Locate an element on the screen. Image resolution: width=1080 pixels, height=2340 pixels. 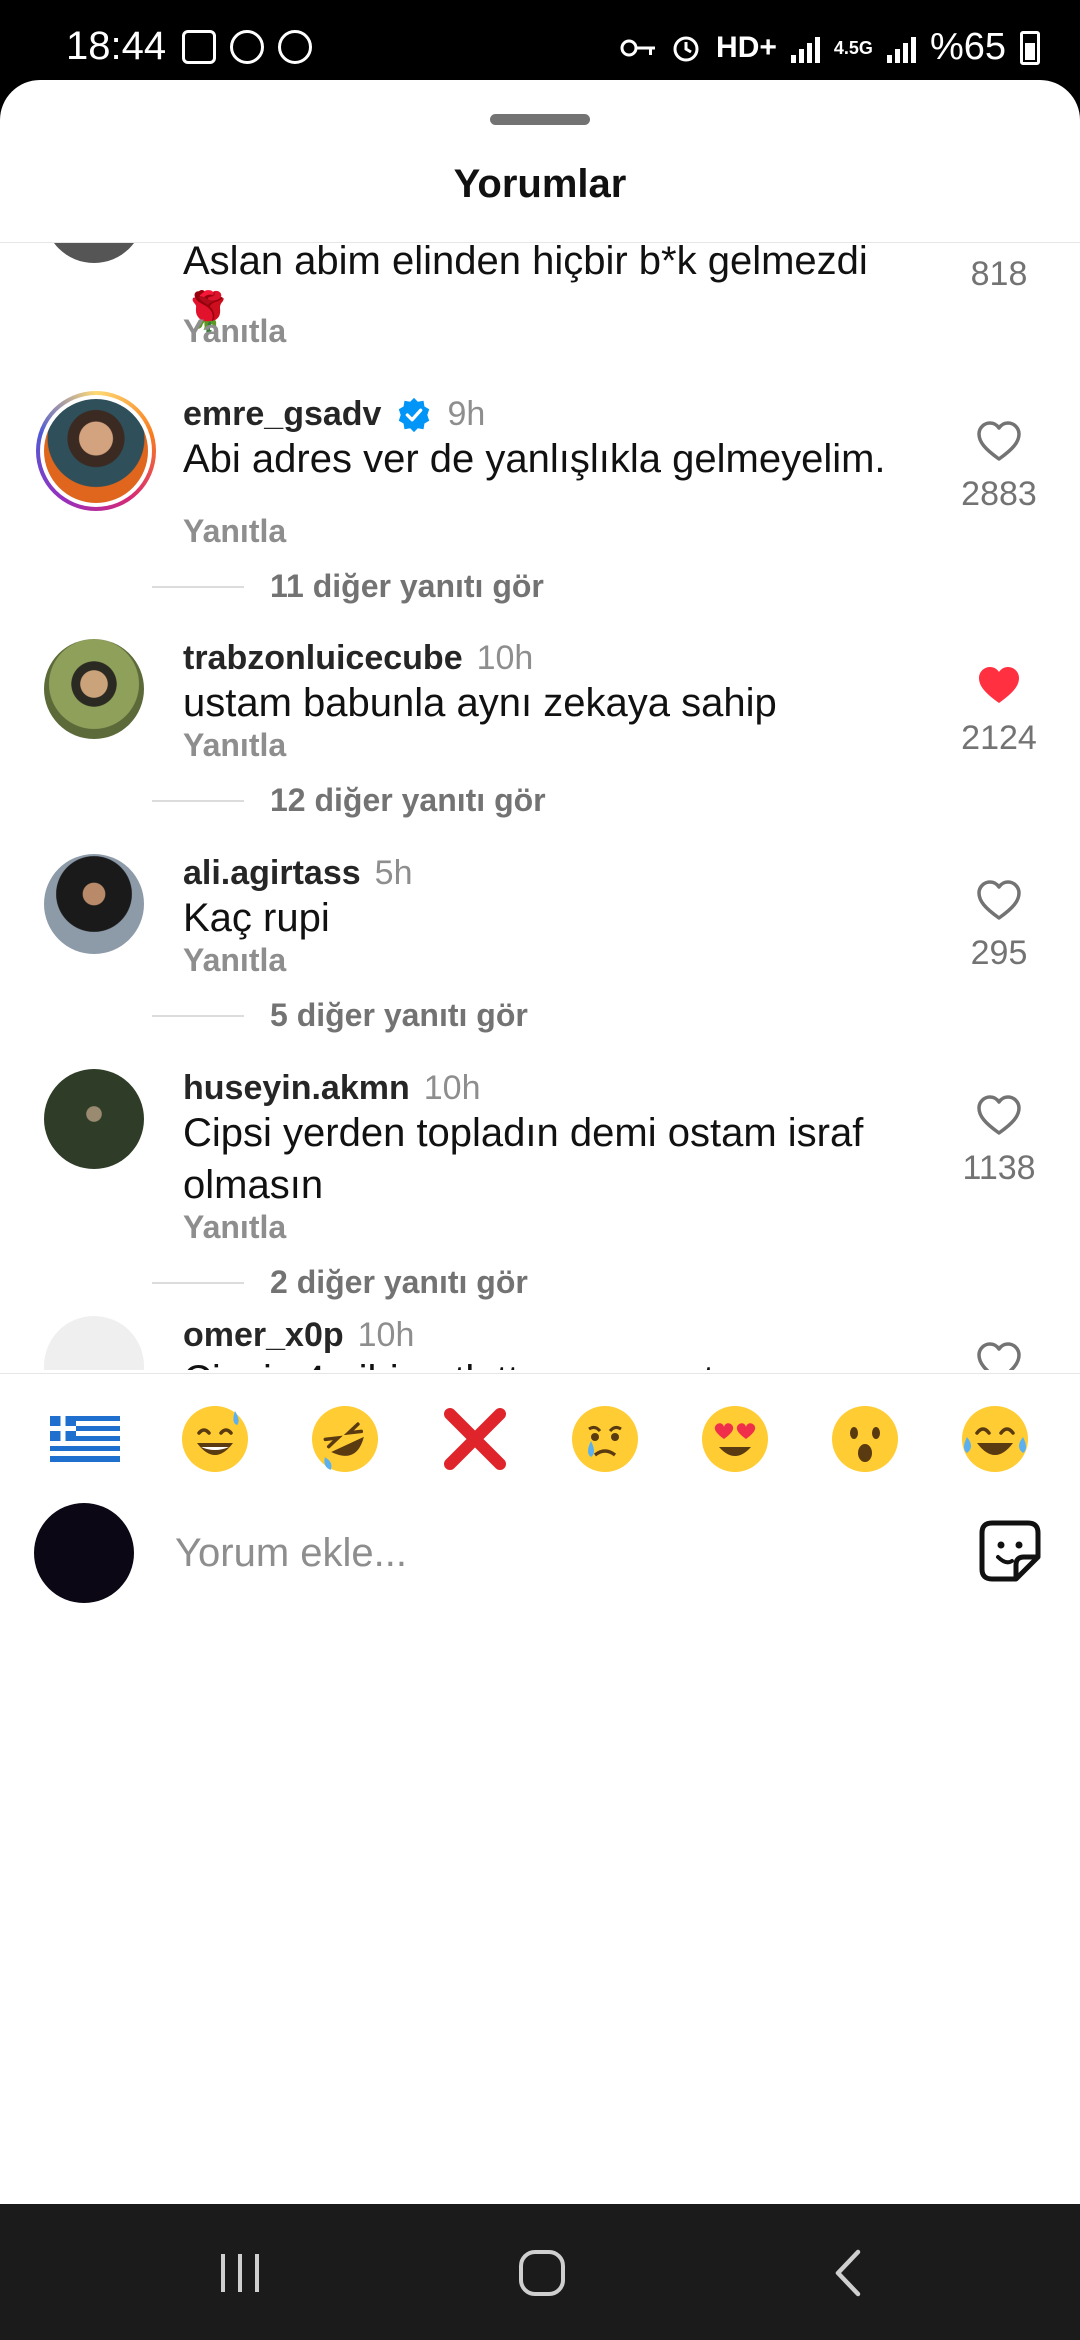
view-more-replies: 5 diğer yanıtı gör is located at coordinates (340, 1015).